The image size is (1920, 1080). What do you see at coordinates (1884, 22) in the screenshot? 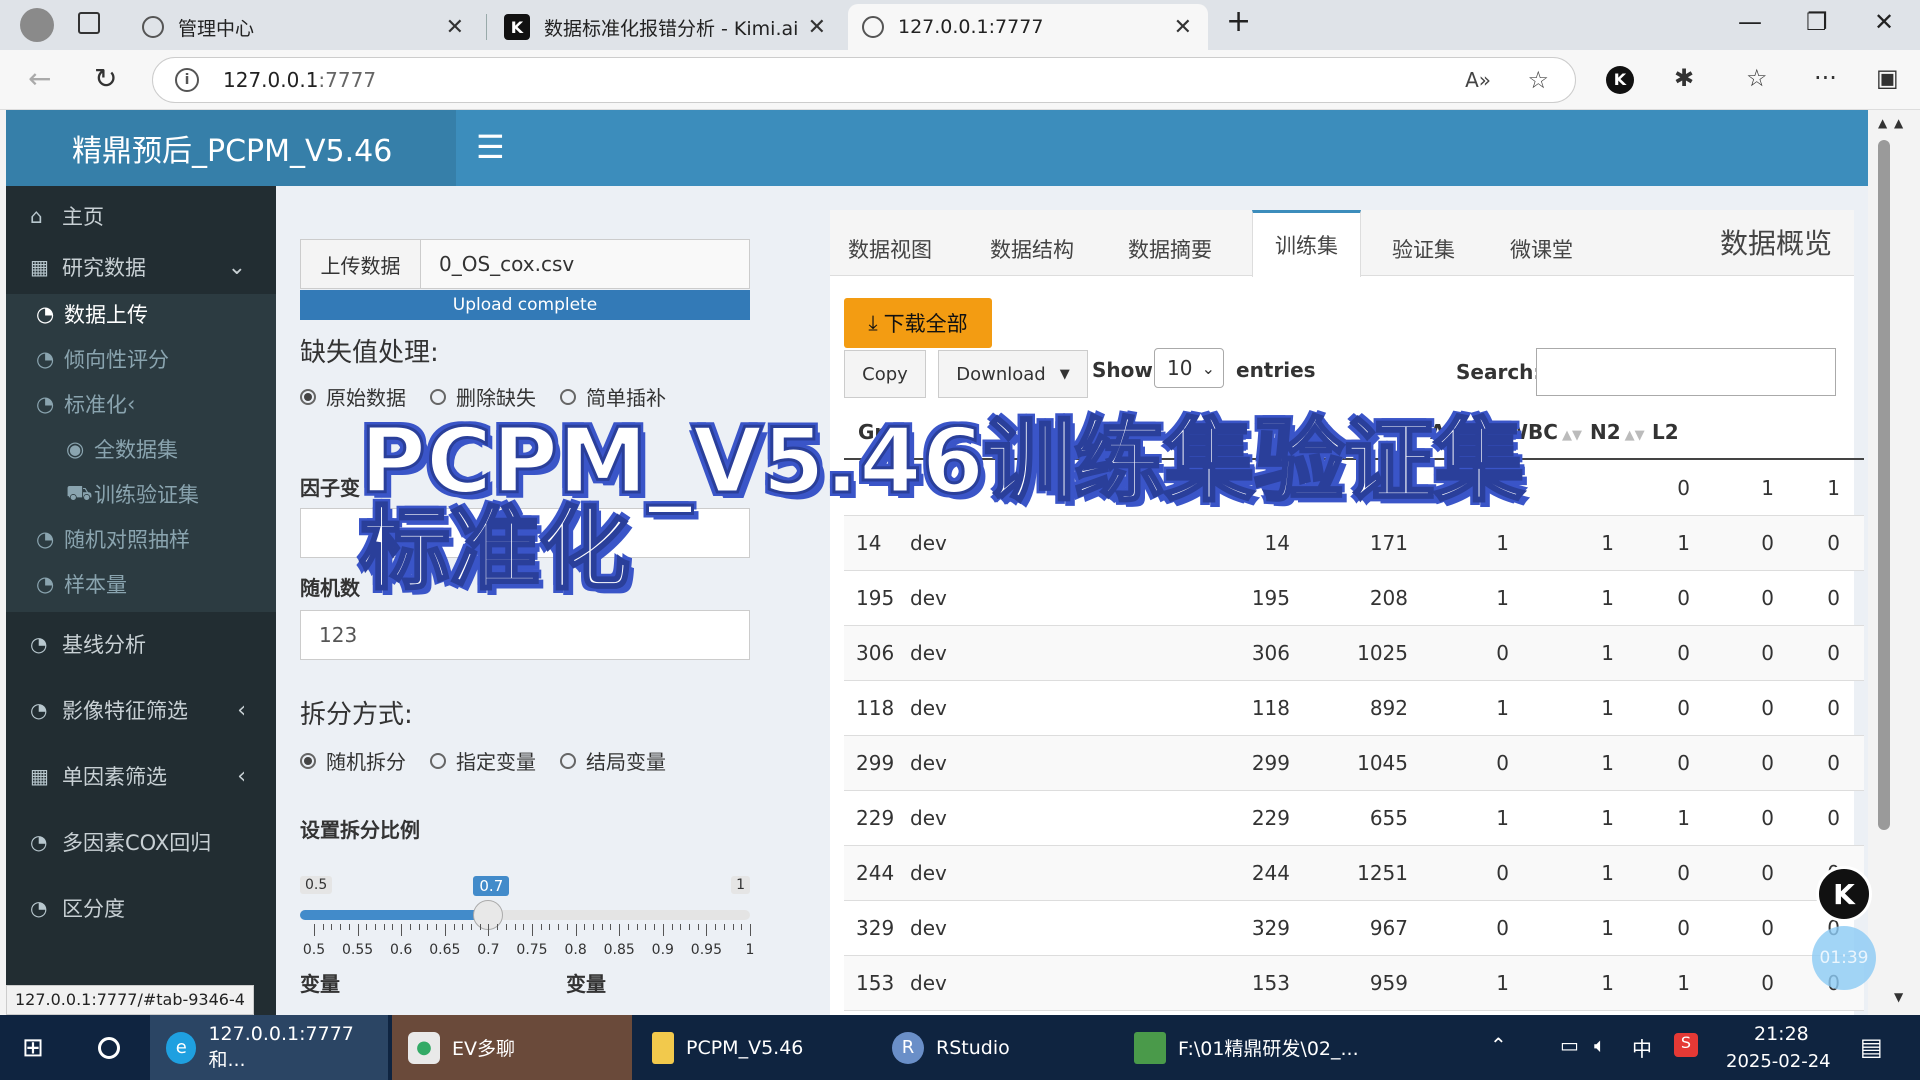
I see `close-window-button: ✕` at bounding box center [1884, 22].